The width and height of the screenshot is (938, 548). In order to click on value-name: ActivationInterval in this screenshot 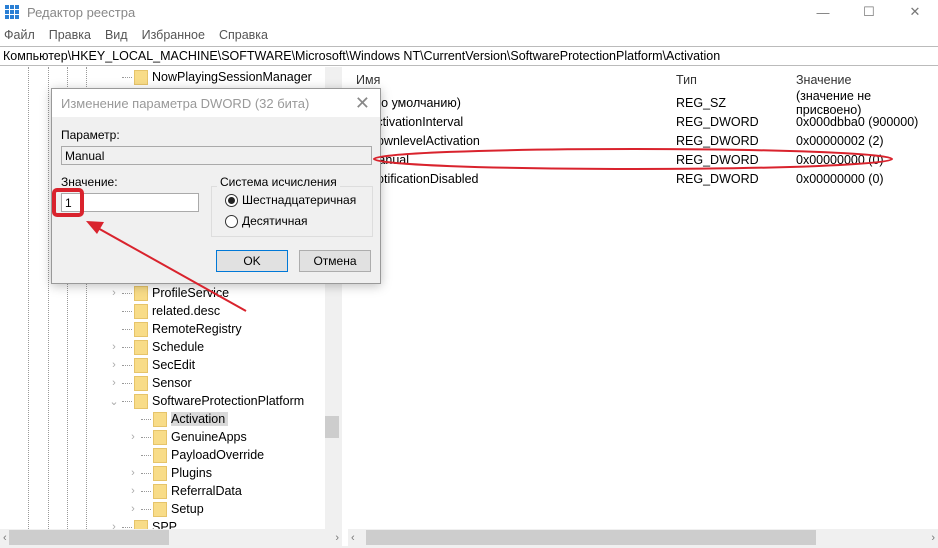, I will do `click(416, 121)`.